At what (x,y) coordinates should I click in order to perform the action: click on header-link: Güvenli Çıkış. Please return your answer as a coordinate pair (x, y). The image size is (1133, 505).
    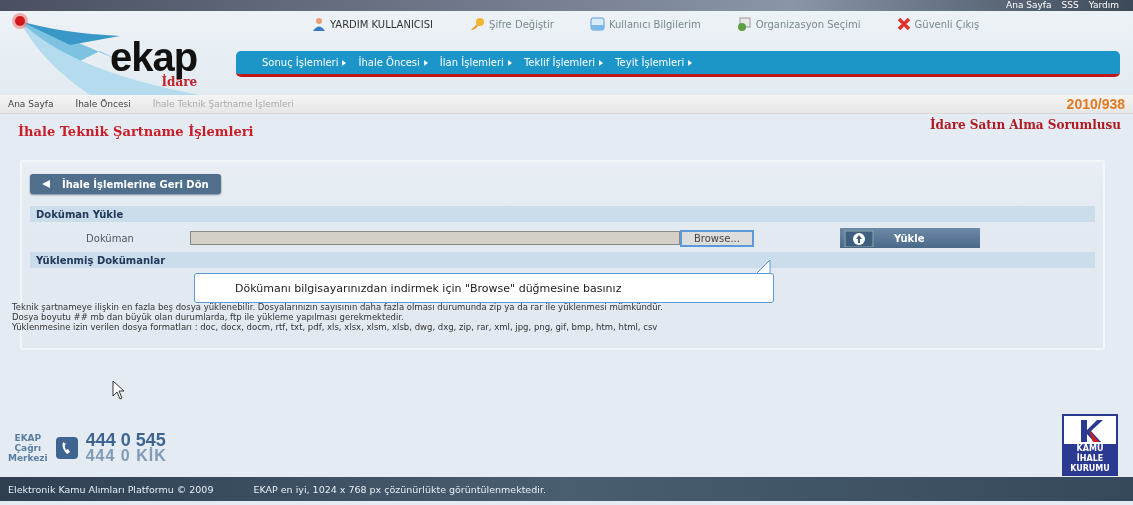
    Looking at the image, I should click on (938, 24).